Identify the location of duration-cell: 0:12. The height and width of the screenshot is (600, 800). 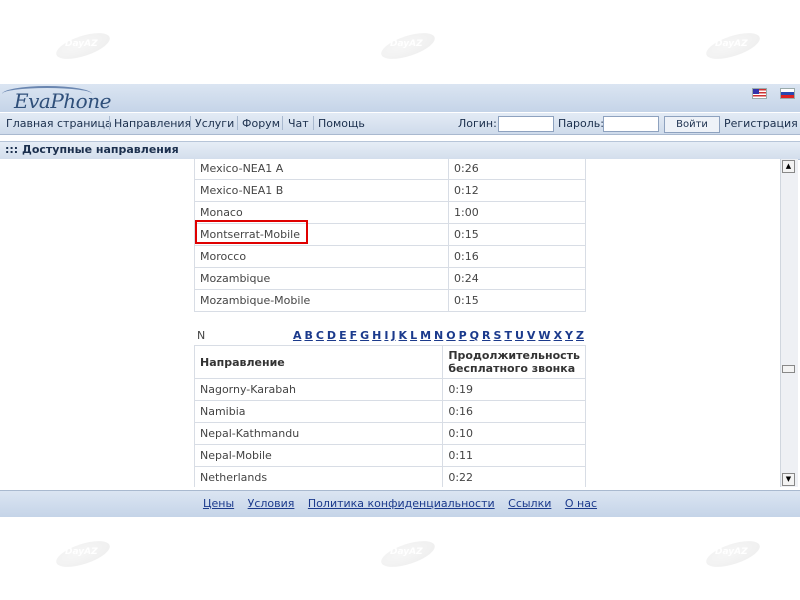
(517, 190).